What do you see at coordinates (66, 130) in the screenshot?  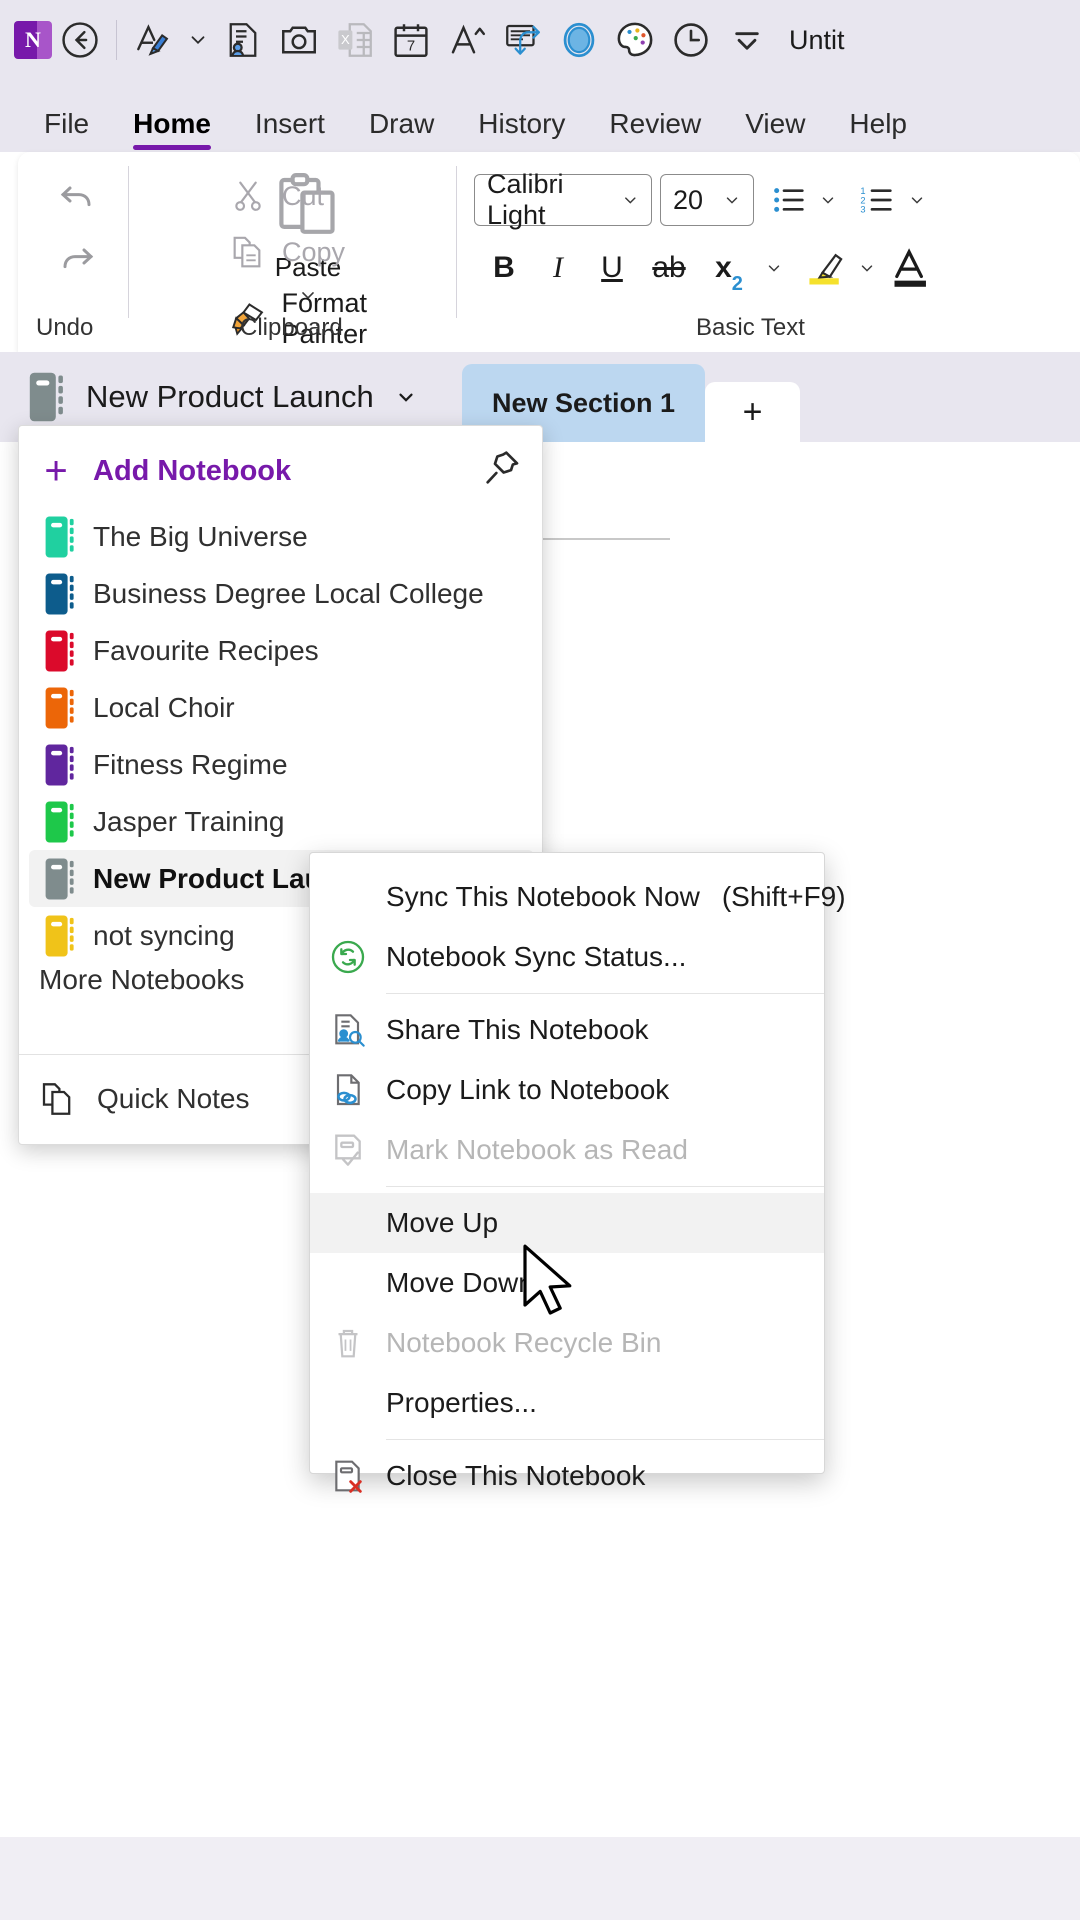 I see `tab-file: File` at bounding box center [66, 130].